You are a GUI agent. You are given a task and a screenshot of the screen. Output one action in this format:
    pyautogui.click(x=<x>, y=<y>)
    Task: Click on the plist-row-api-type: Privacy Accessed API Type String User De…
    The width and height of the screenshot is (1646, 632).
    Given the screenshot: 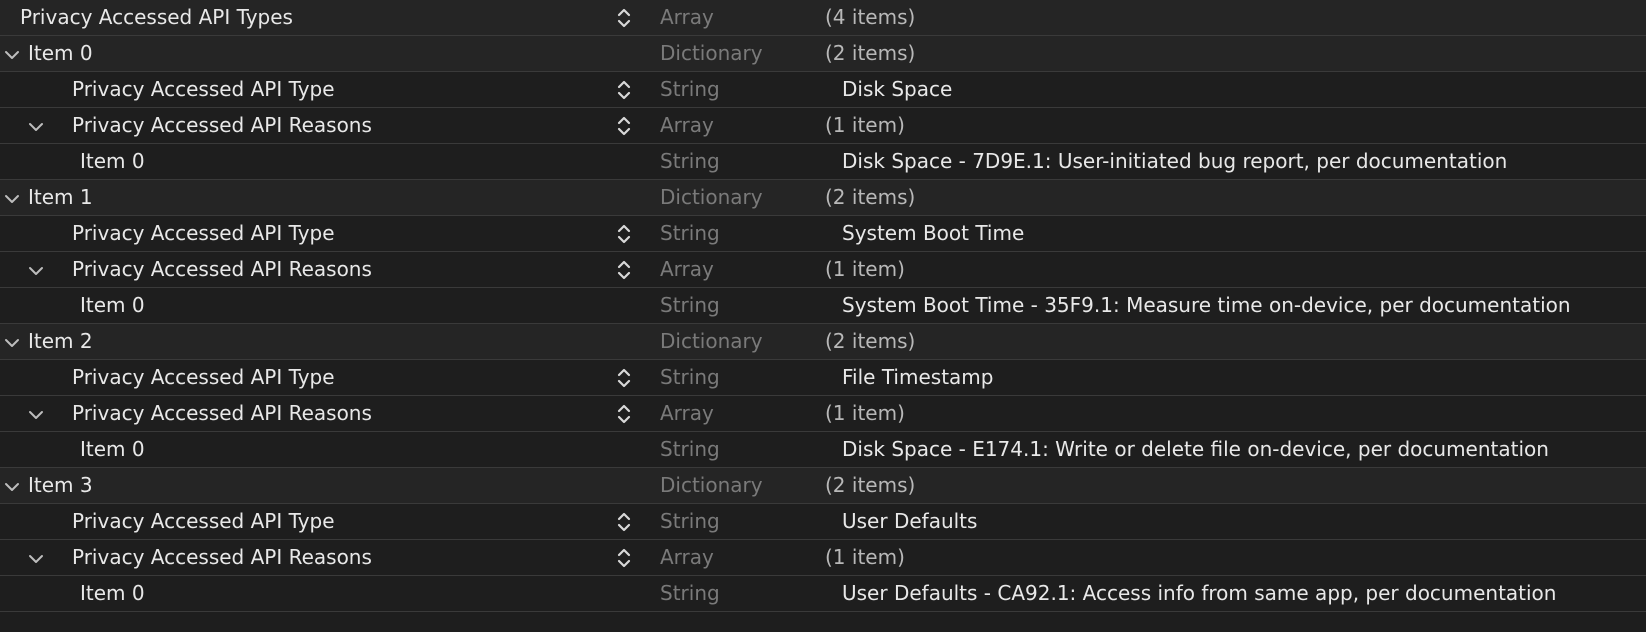 What is the action you would take?
    pyautogui.click(x=823, y=522)
    